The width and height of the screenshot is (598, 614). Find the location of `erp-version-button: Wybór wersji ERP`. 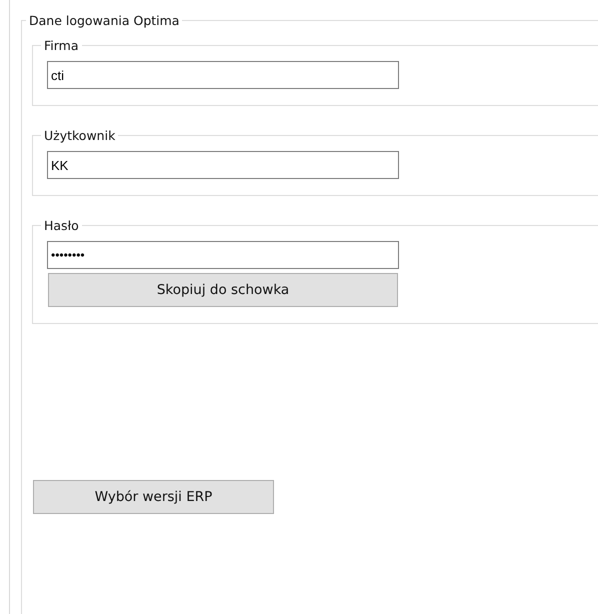

erp-version-button: Wybór wersji ERP is located at coordinates (153, 497).